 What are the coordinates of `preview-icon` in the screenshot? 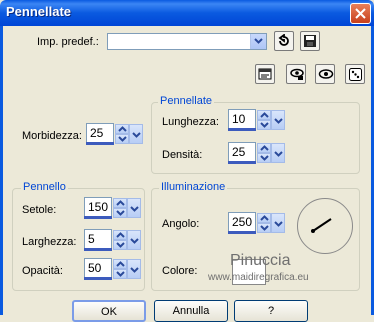 It's located at (265, 74).